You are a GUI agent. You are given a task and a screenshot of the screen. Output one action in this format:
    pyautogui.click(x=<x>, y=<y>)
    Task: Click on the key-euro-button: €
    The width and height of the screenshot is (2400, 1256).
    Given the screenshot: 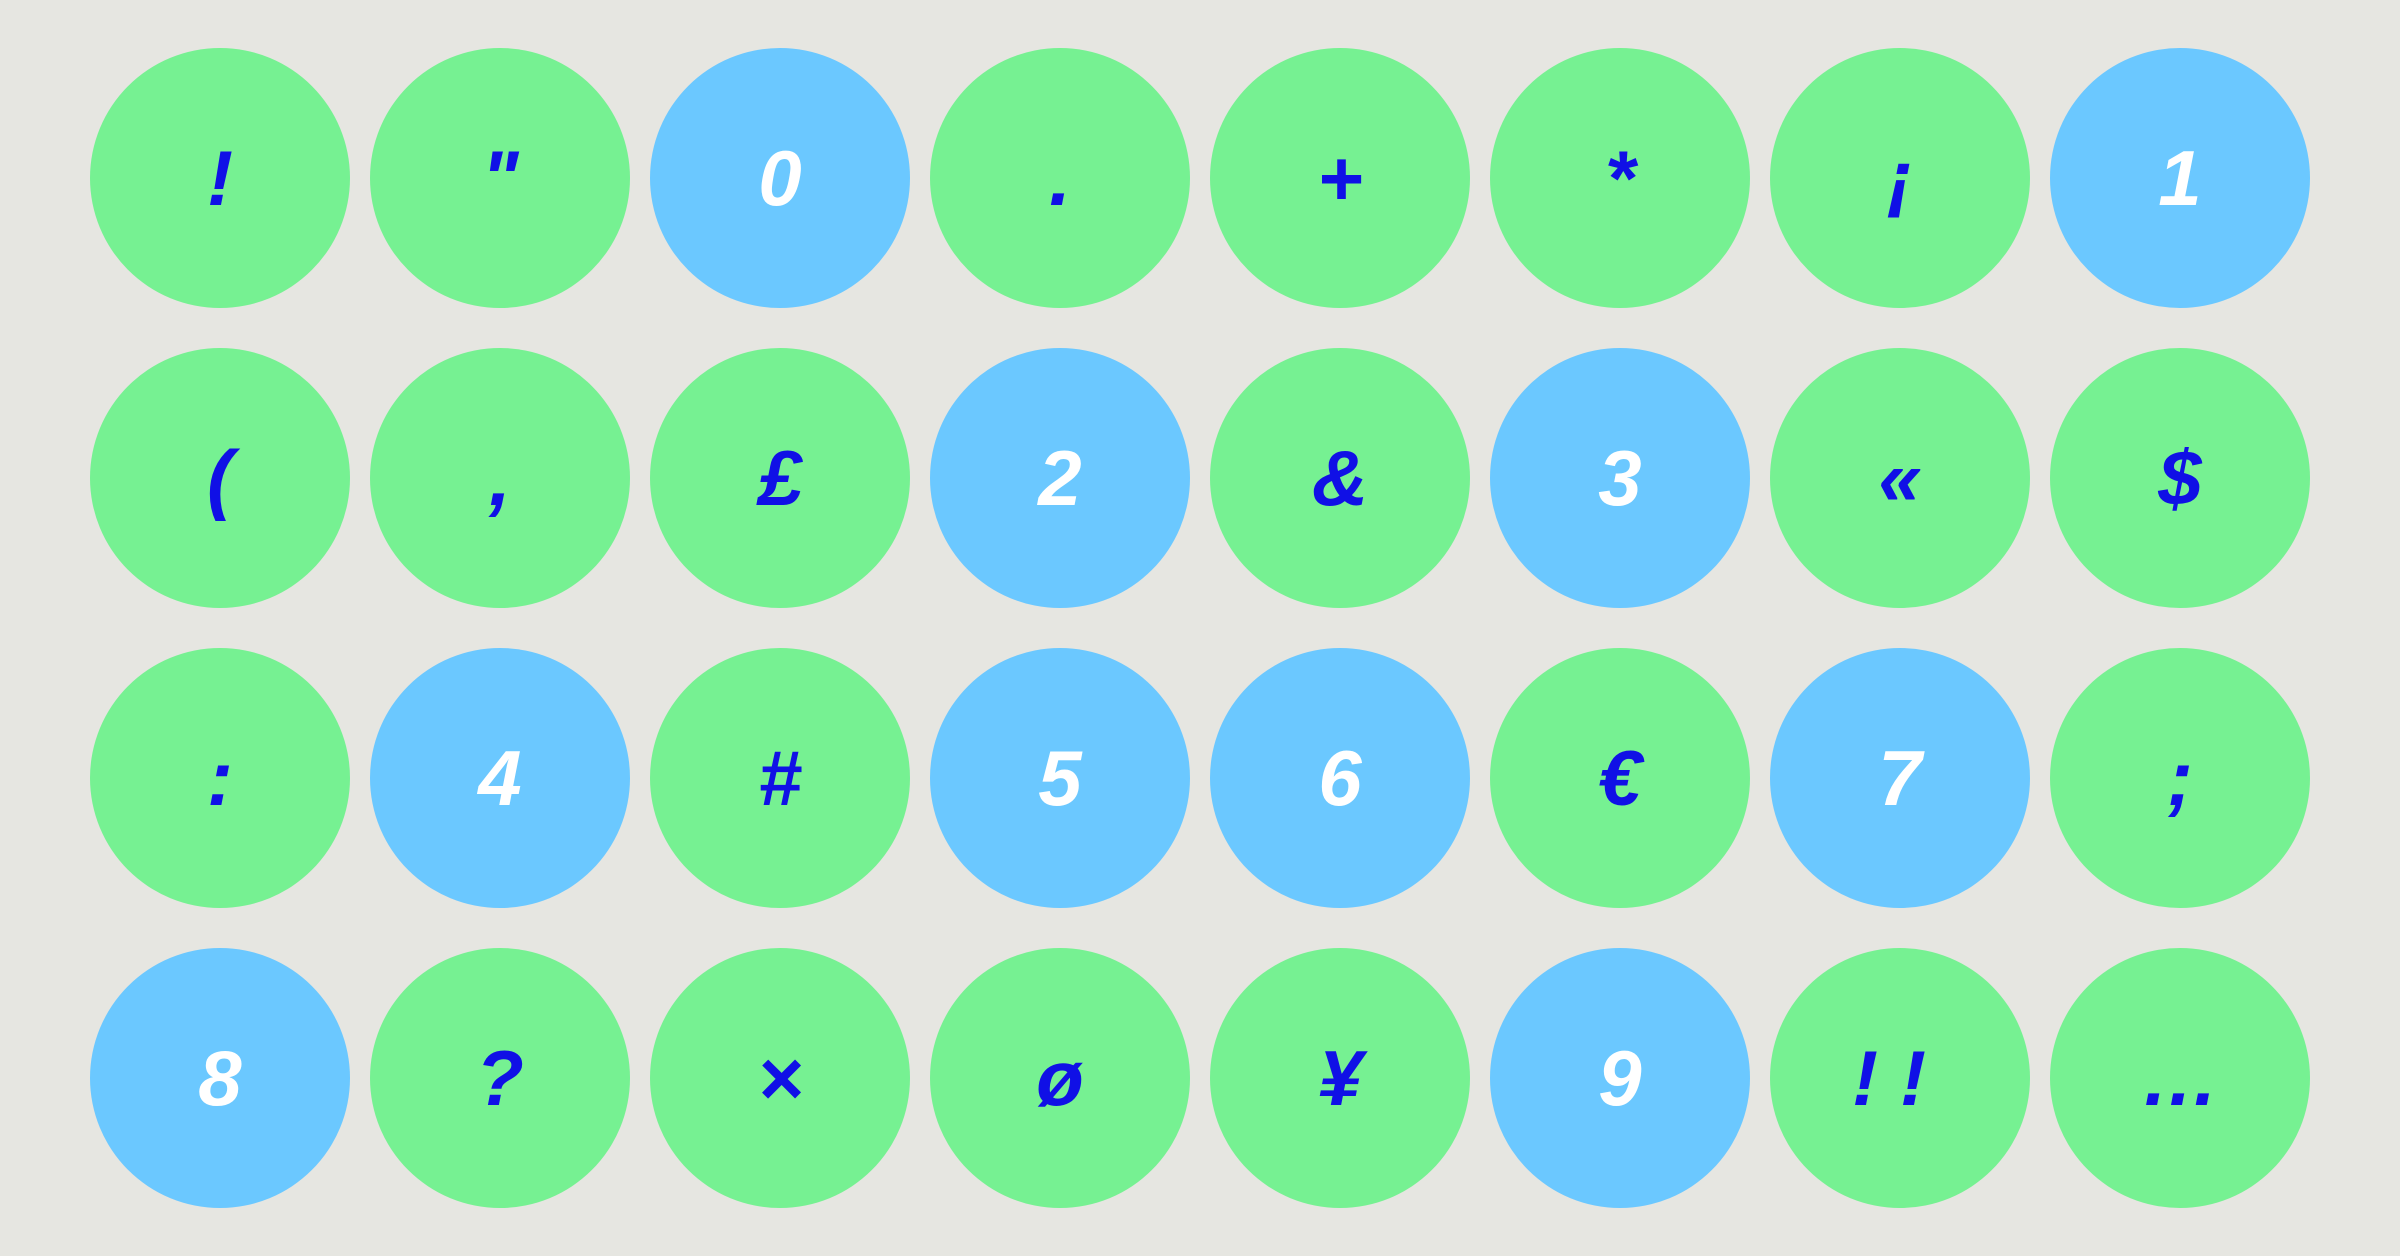 What is the action you would take?
    pyautogui.click(x=1620, y=778)
    